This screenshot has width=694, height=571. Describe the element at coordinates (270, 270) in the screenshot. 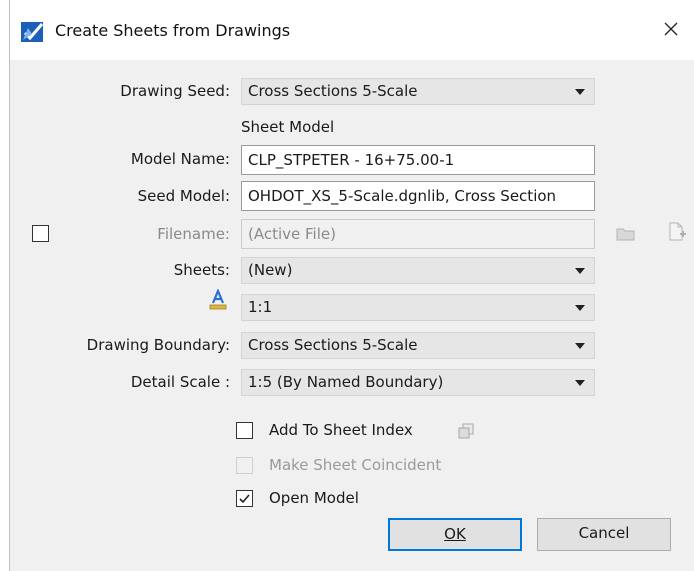

I see `sheets-value: (New)` at that location.